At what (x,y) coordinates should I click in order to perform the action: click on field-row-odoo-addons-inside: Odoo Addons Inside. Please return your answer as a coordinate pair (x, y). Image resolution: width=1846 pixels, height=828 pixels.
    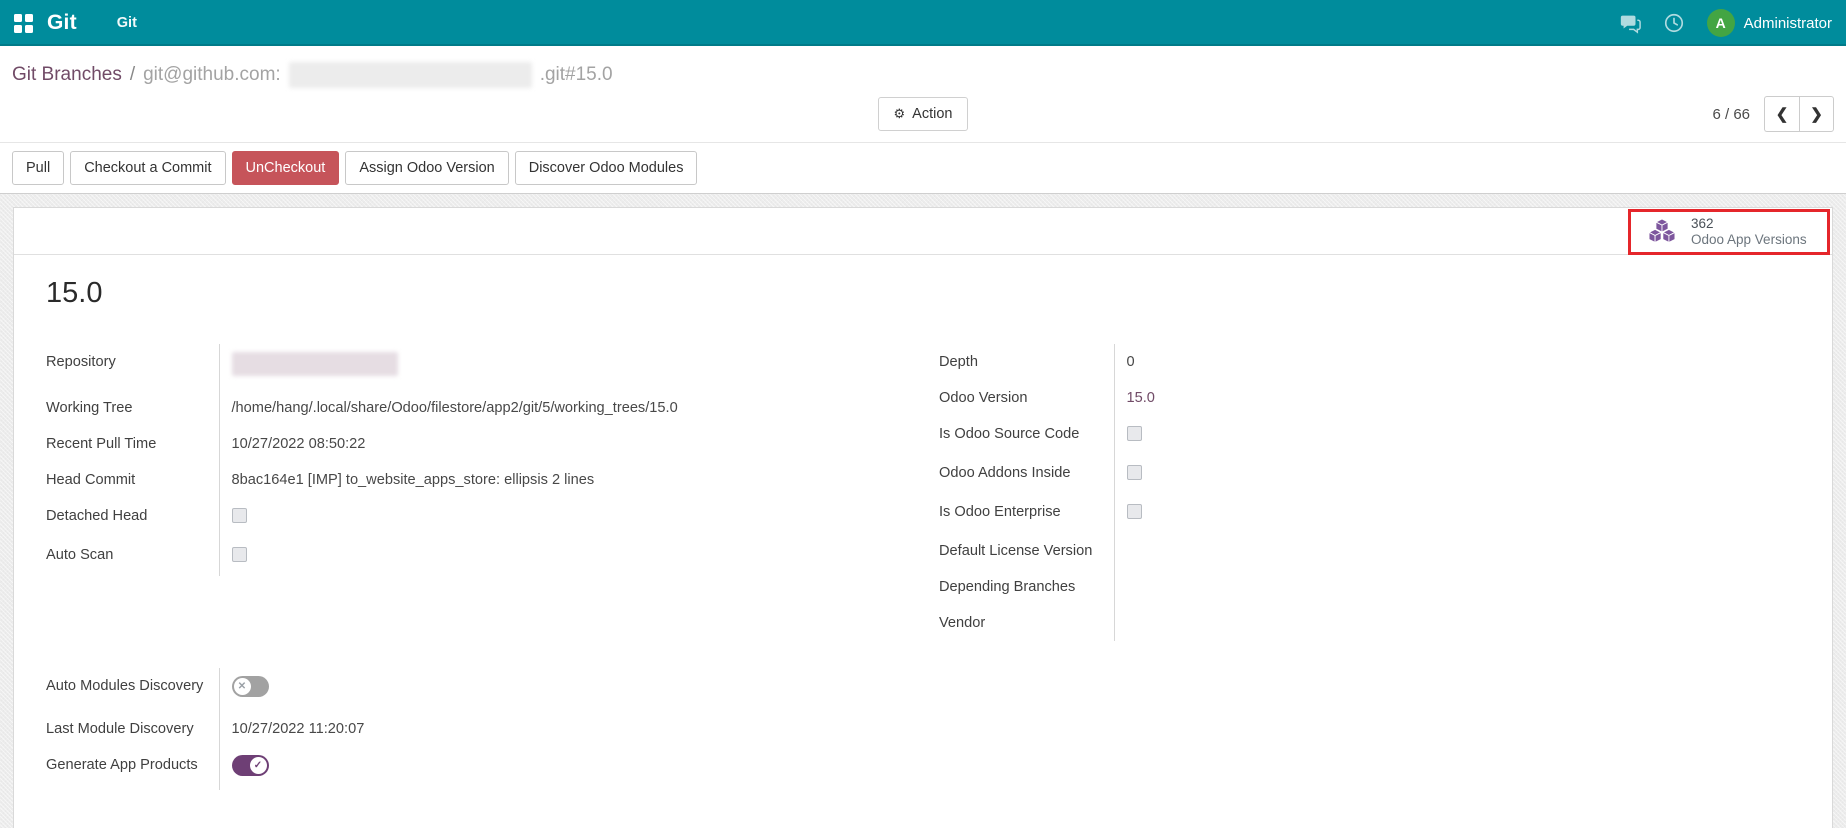
    Looking at the image, I should click on (1086, 474).